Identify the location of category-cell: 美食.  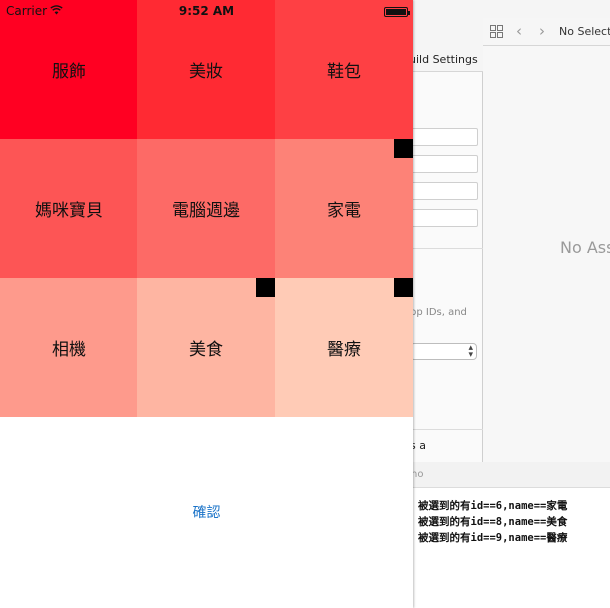
(206, 347).